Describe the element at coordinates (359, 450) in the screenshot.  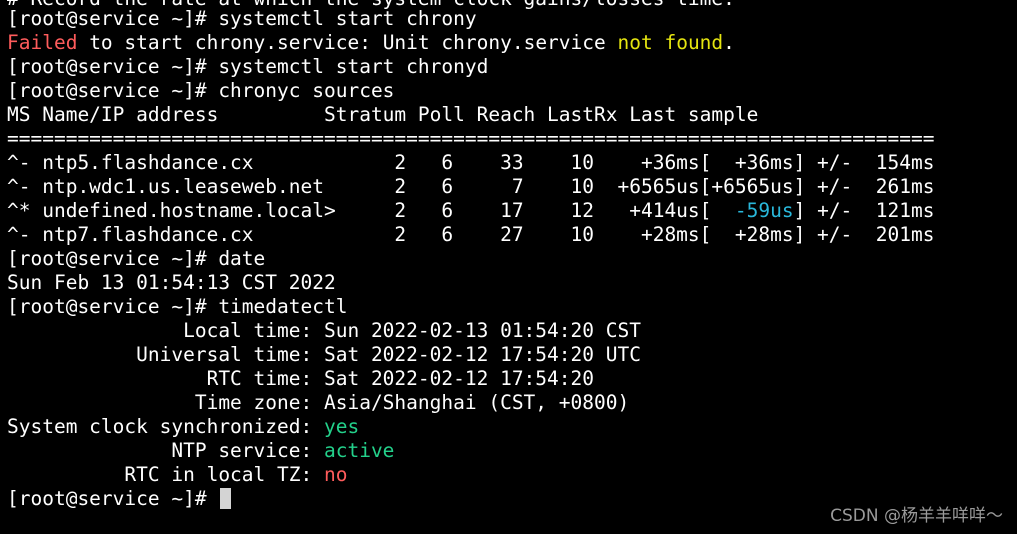
I see `ntp-service-value: active` at that location.